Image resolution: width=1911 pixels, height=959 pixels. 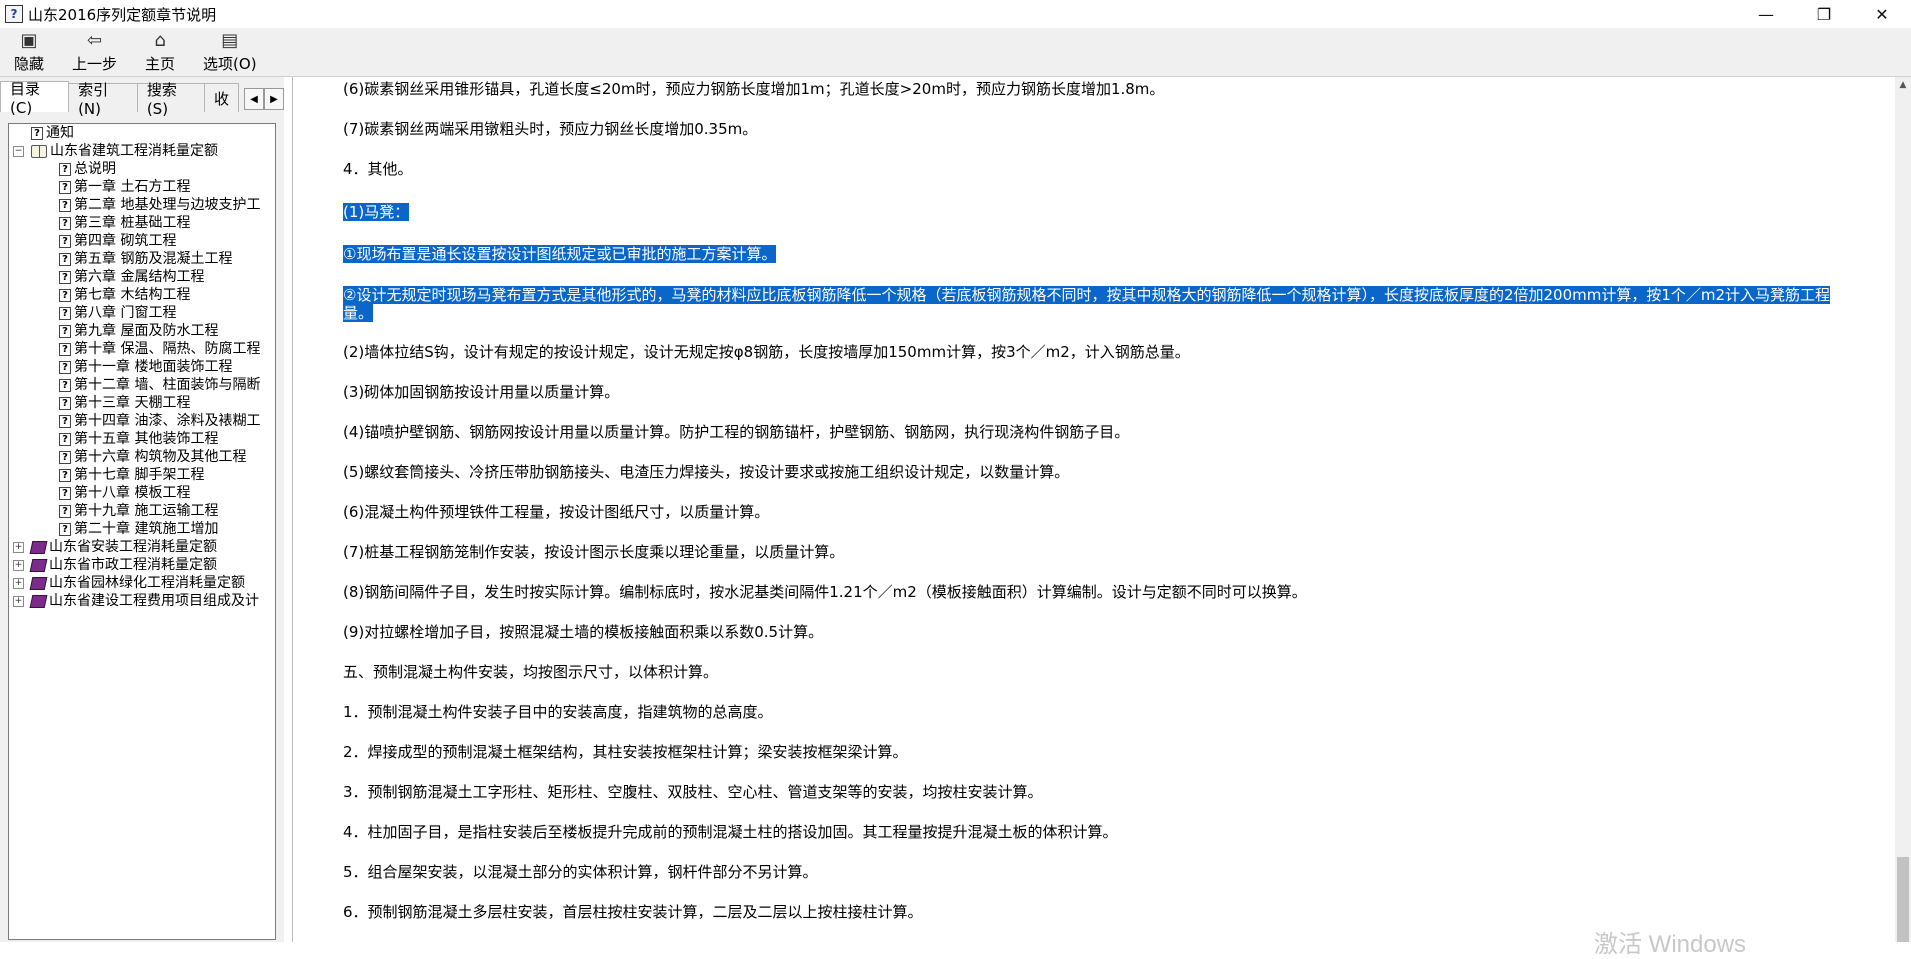 I want to click on scroll-up-icon: ▲, so click(x=1903, y=85).